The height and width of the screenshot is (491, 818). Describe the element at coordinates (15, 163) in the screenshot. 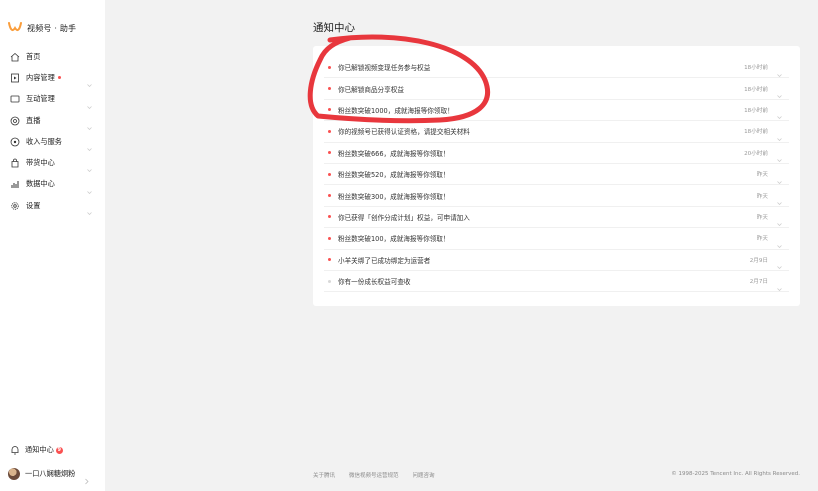

I see `shopping-bag-icon` at that location.